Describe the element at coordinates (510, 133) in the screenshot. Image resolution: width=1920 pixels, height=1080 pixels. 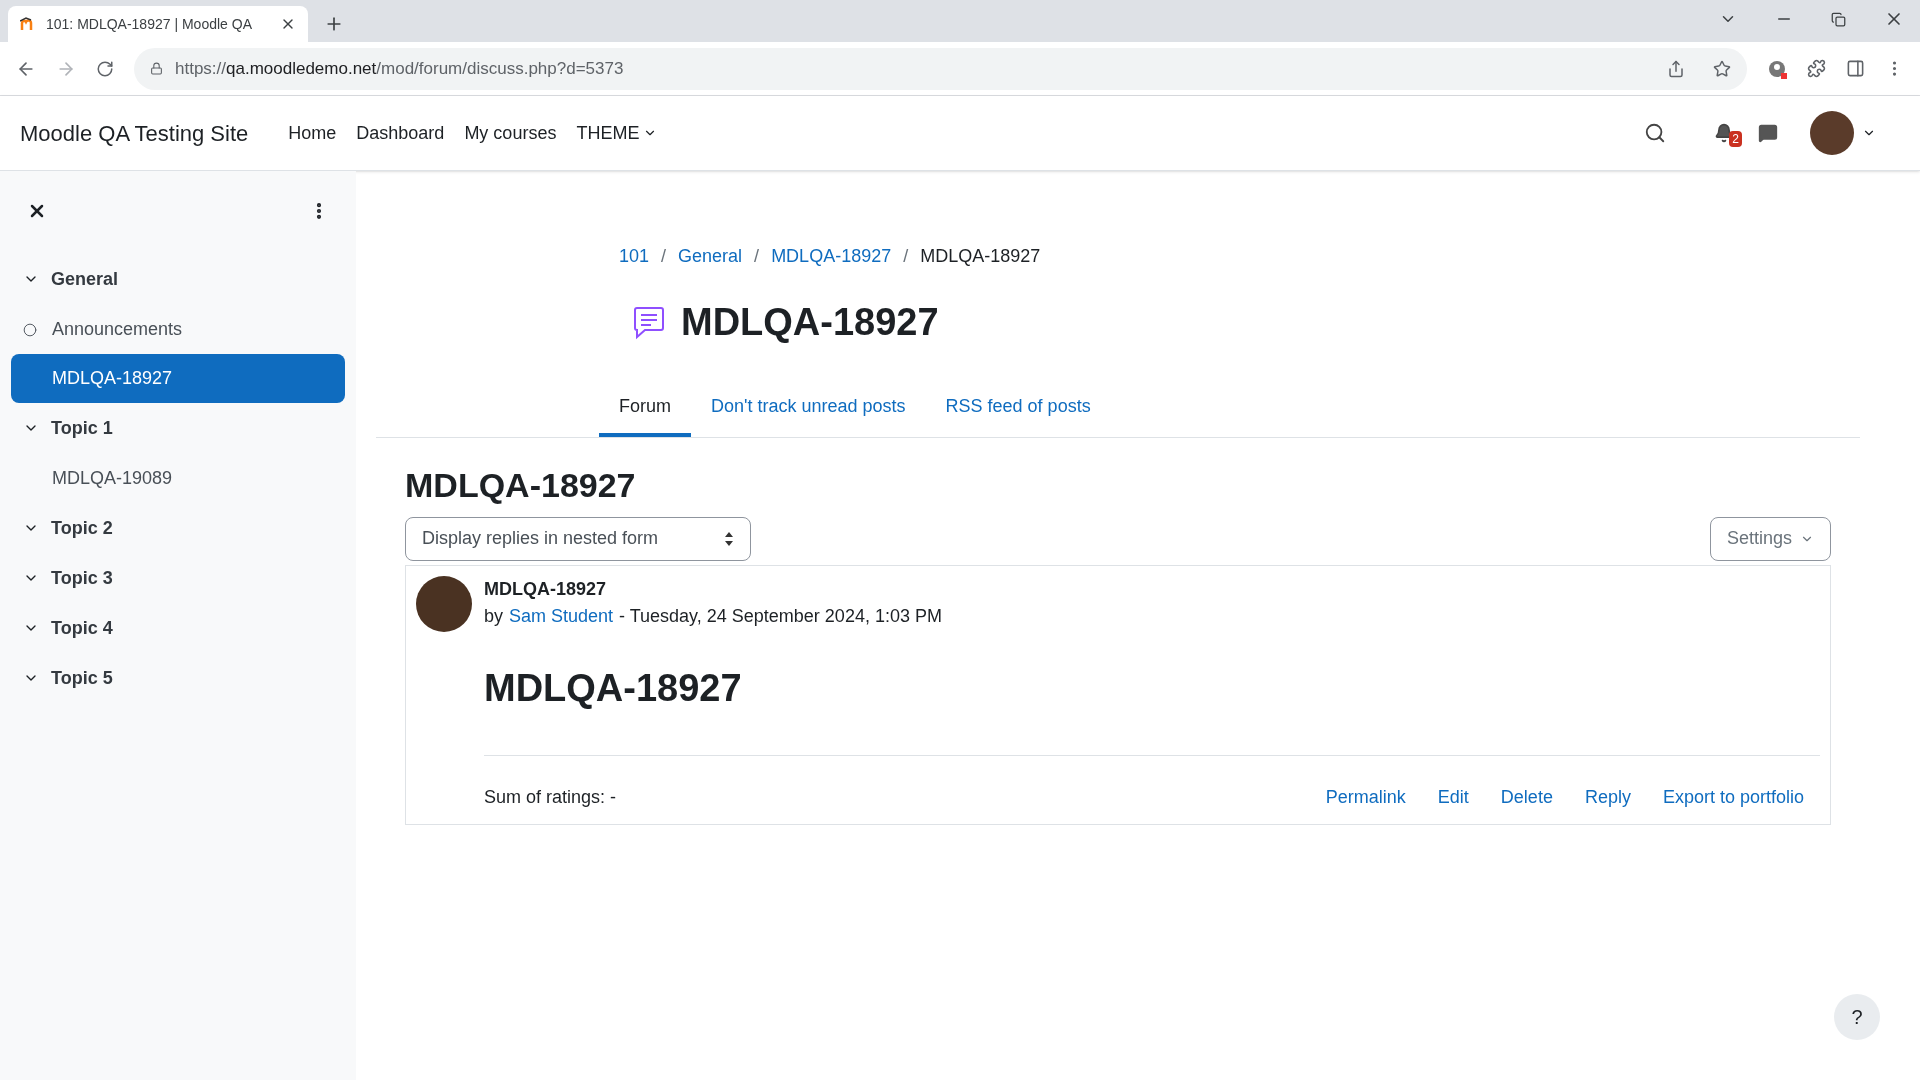
I see `nav-link: My courses` at that location.